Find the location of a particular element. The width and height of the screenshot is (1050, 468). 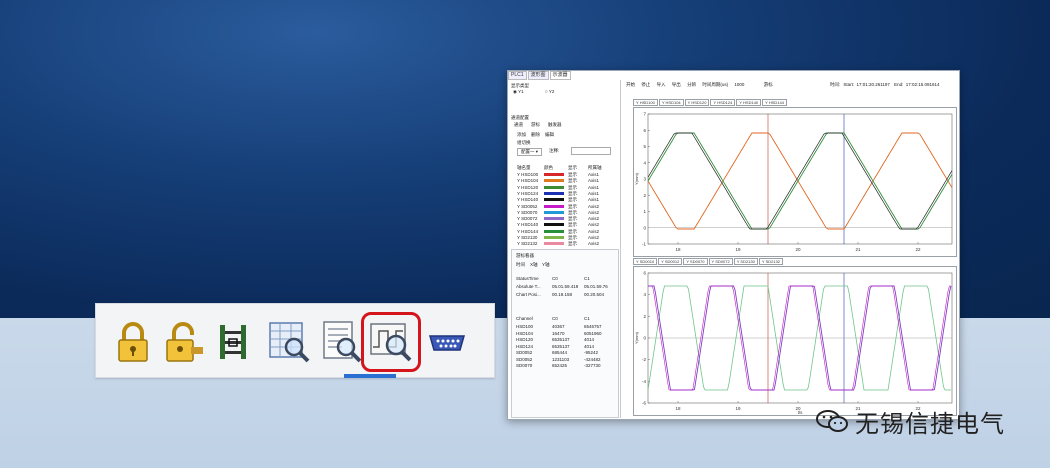

channel-axis: Axis1 is located at coordinates (594, 181).